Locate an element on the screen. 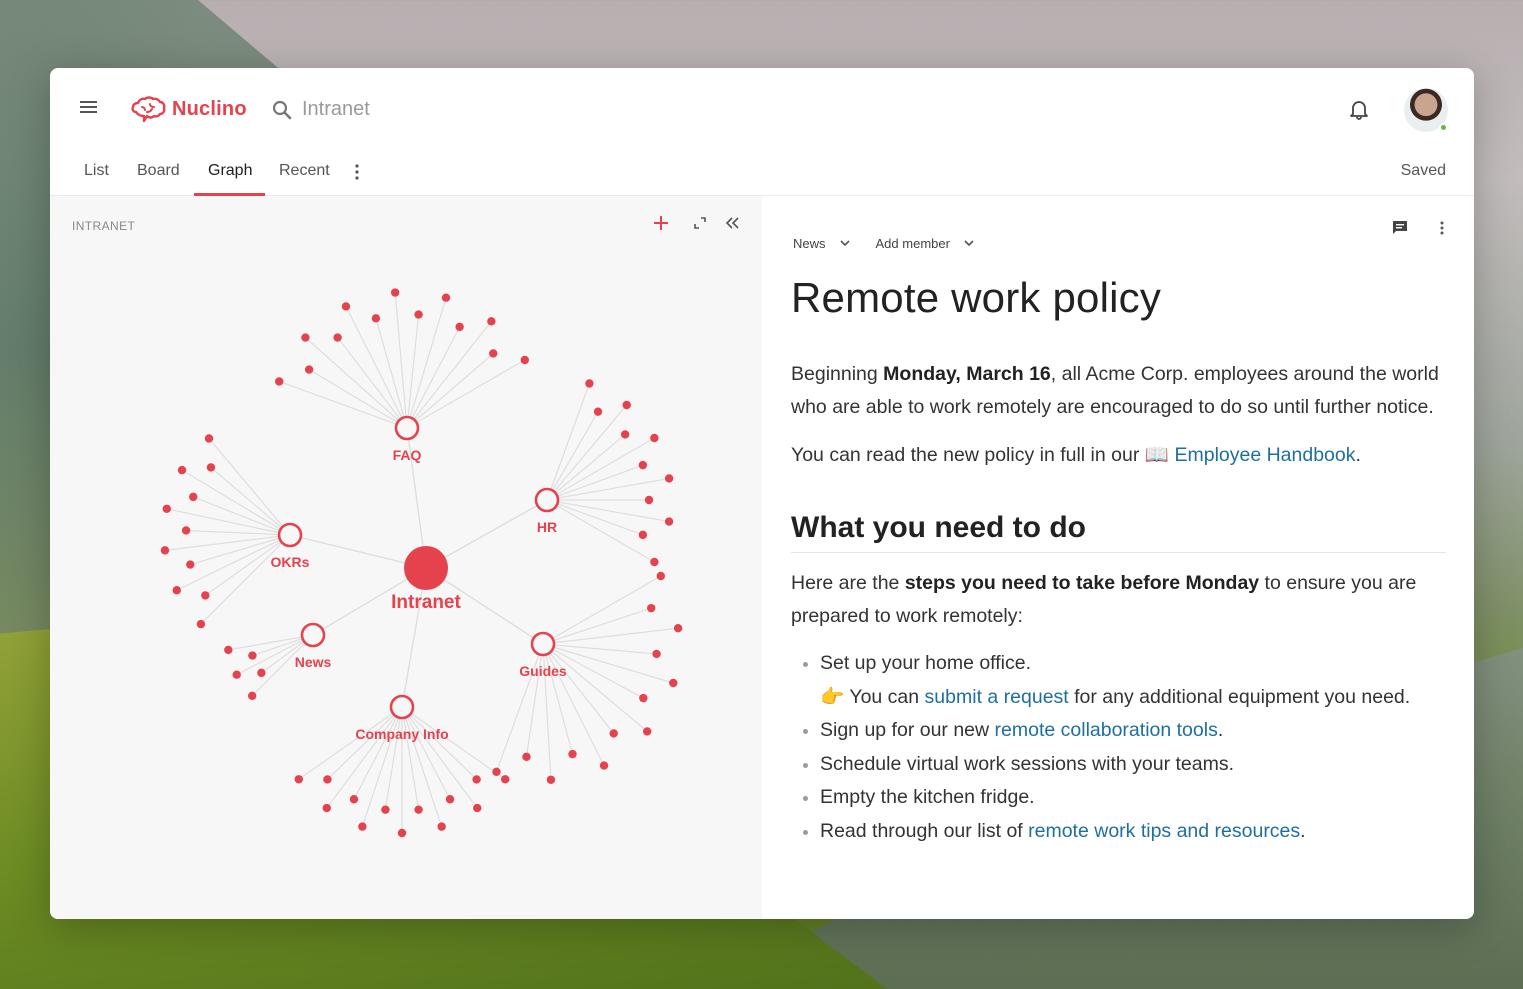  graph-cluster-label: News is located at coordinates (313, 662).